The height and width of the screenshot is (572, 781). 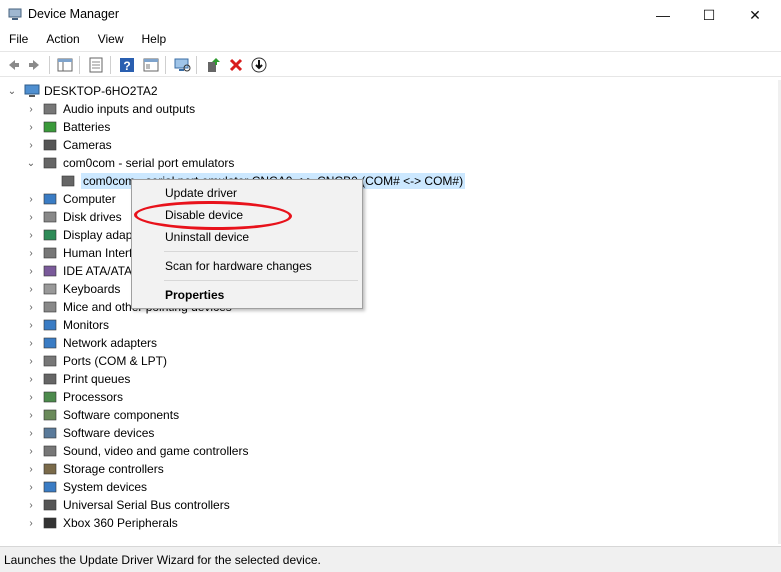 I want to click on close-button: ✕, so click(x=755, y=15).